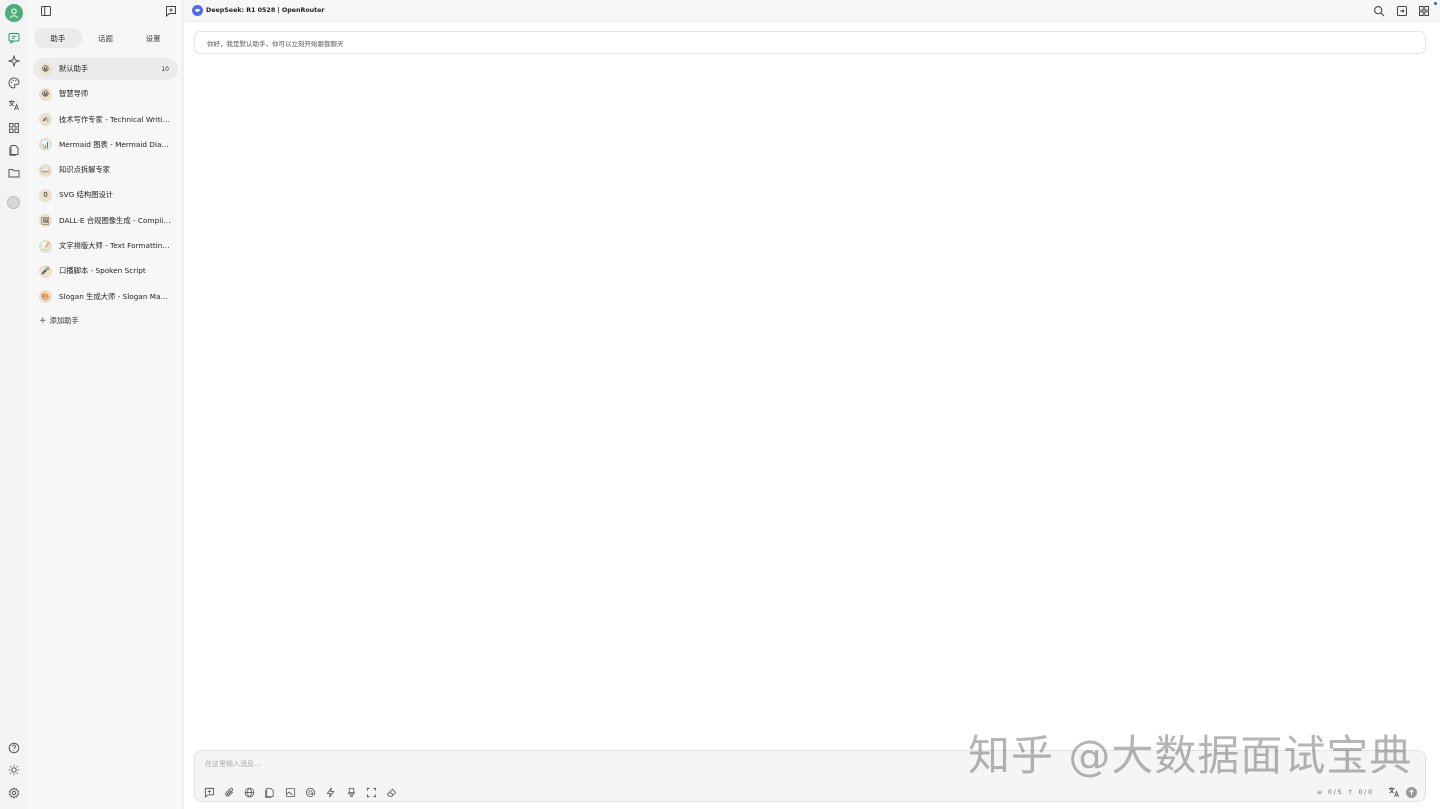  I want to click on files-icon, so click(14, 150).